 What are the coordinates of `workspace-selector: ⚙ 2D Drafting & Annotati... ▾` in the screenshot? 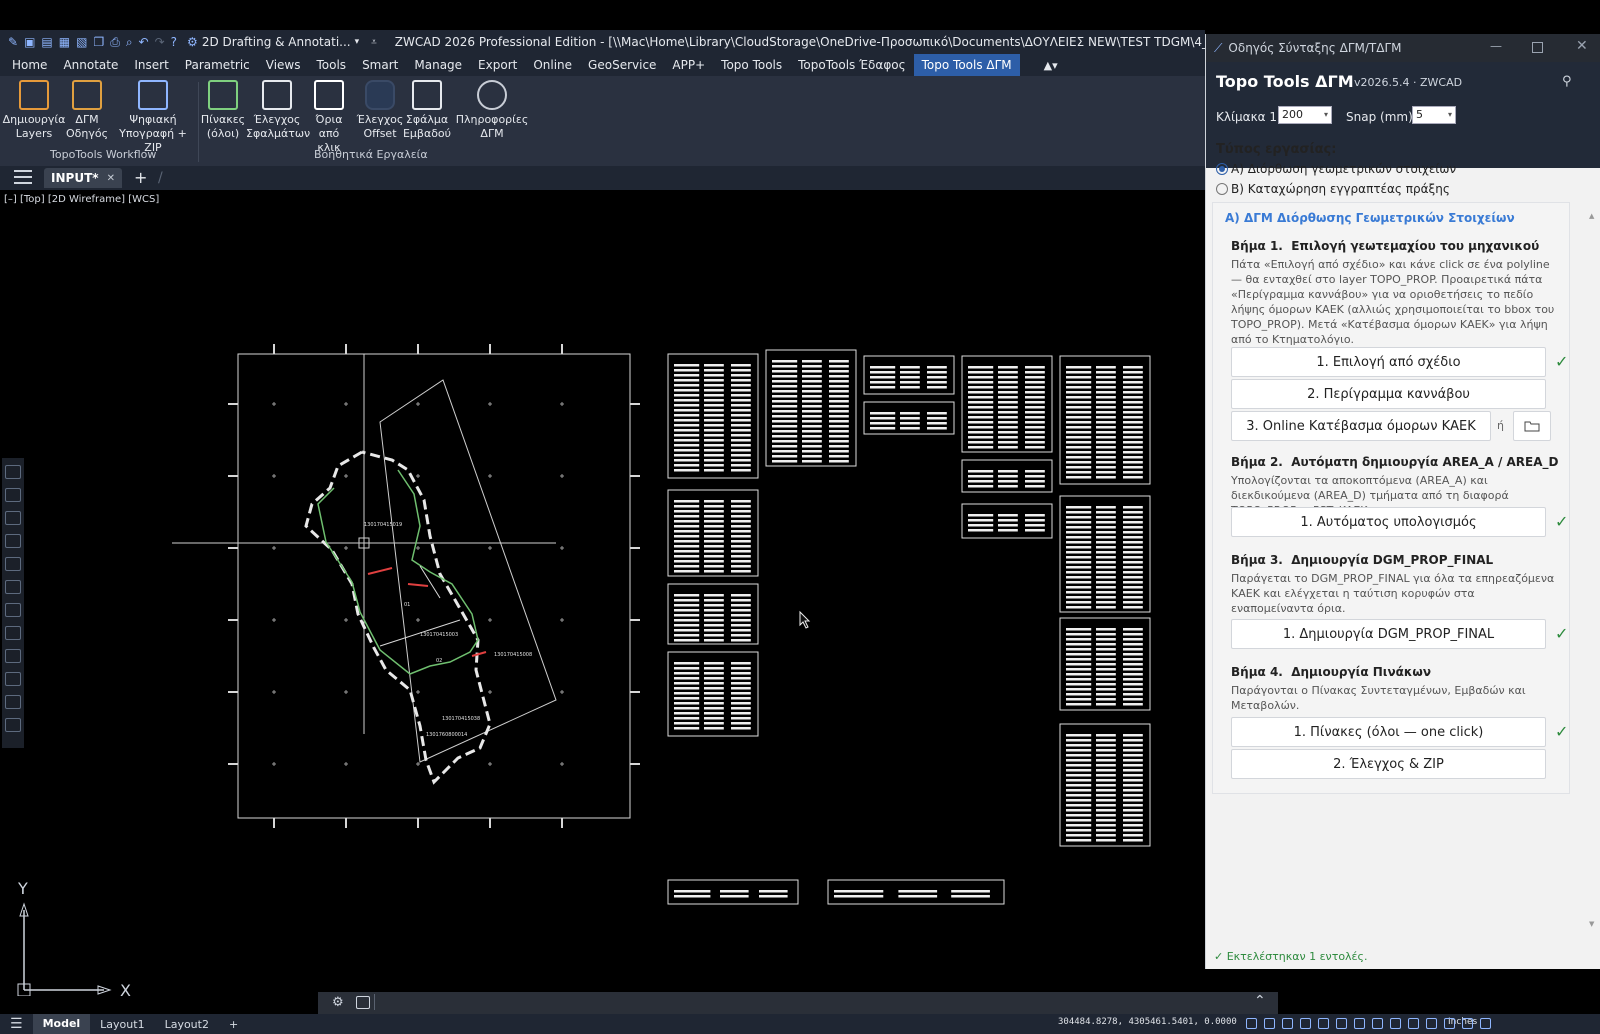 It's located at (273, 42).